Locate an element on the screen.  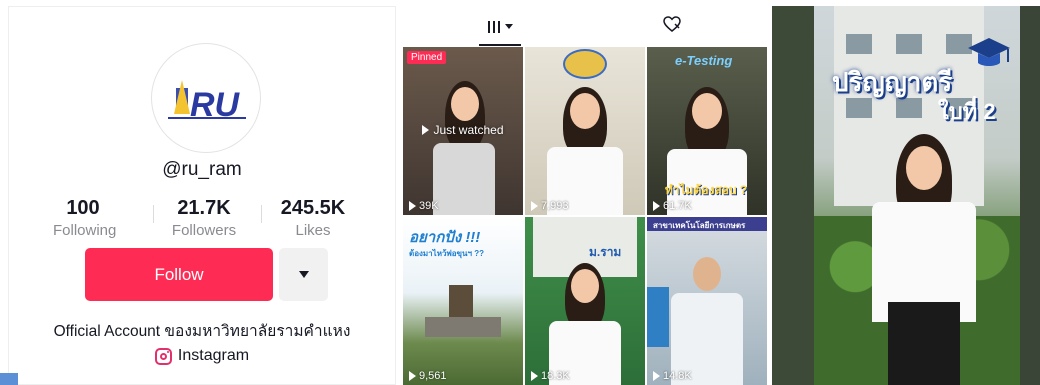
monument-base is located at coordinates (463, 327).